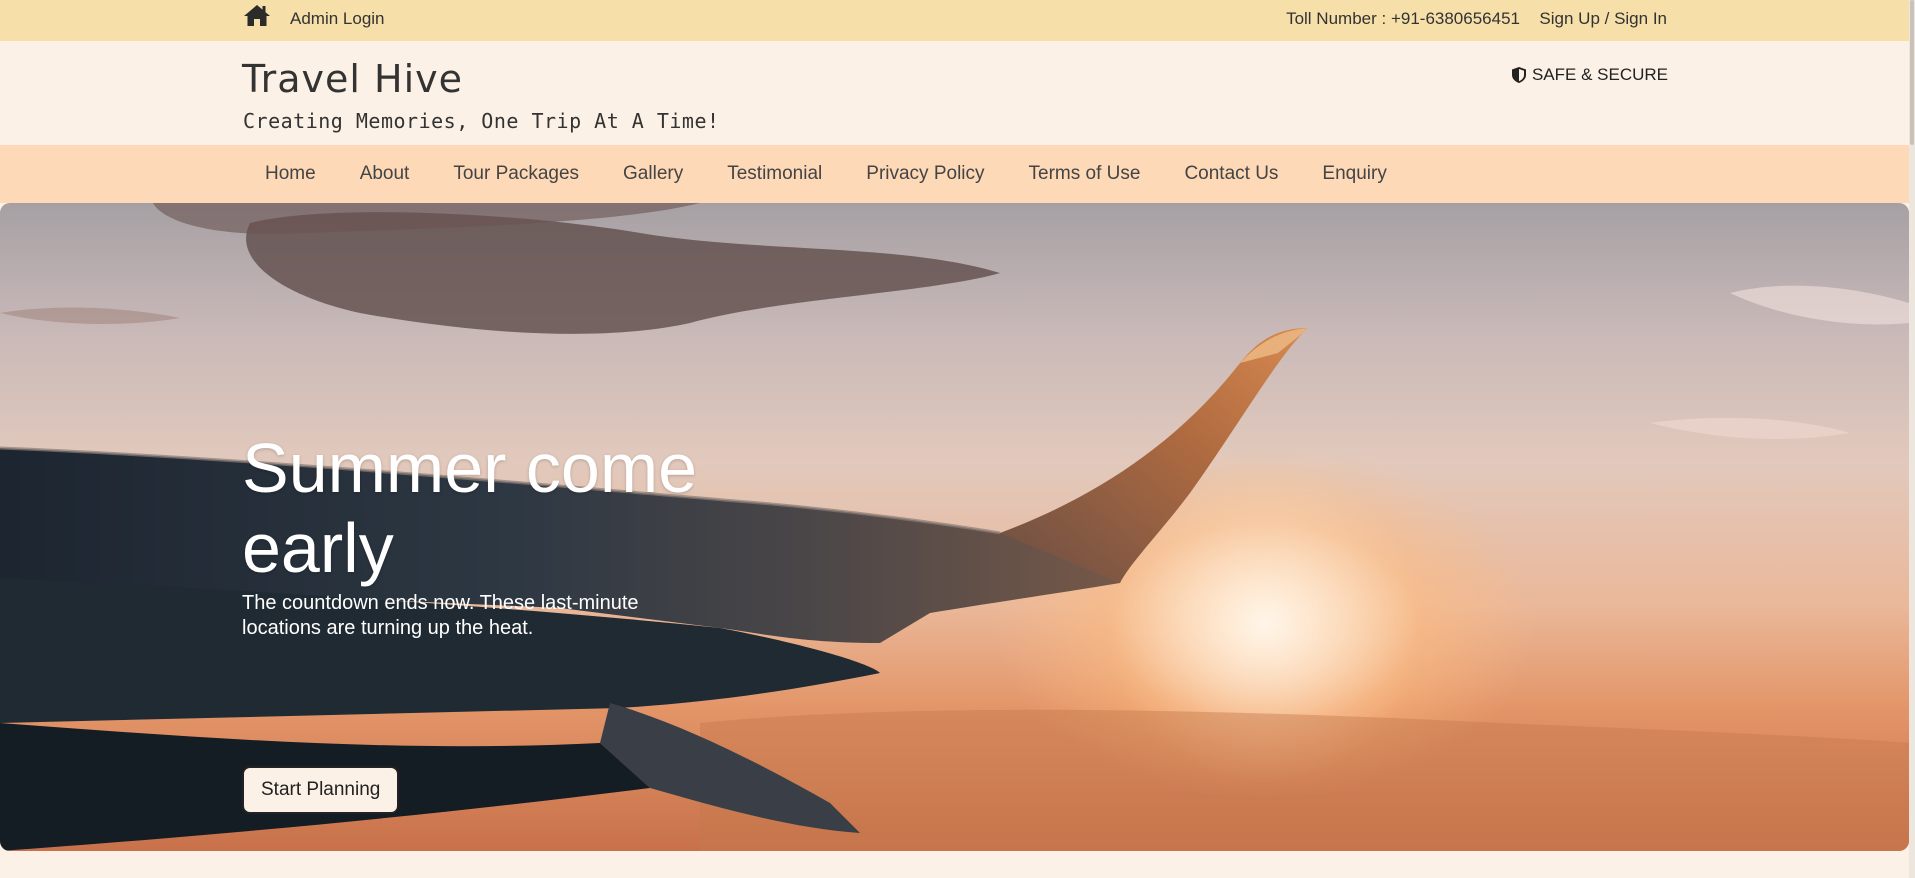 The image size is (1915, 878). I want to click on nav-item-enquiry: Enquiry, so click(1354, 174).